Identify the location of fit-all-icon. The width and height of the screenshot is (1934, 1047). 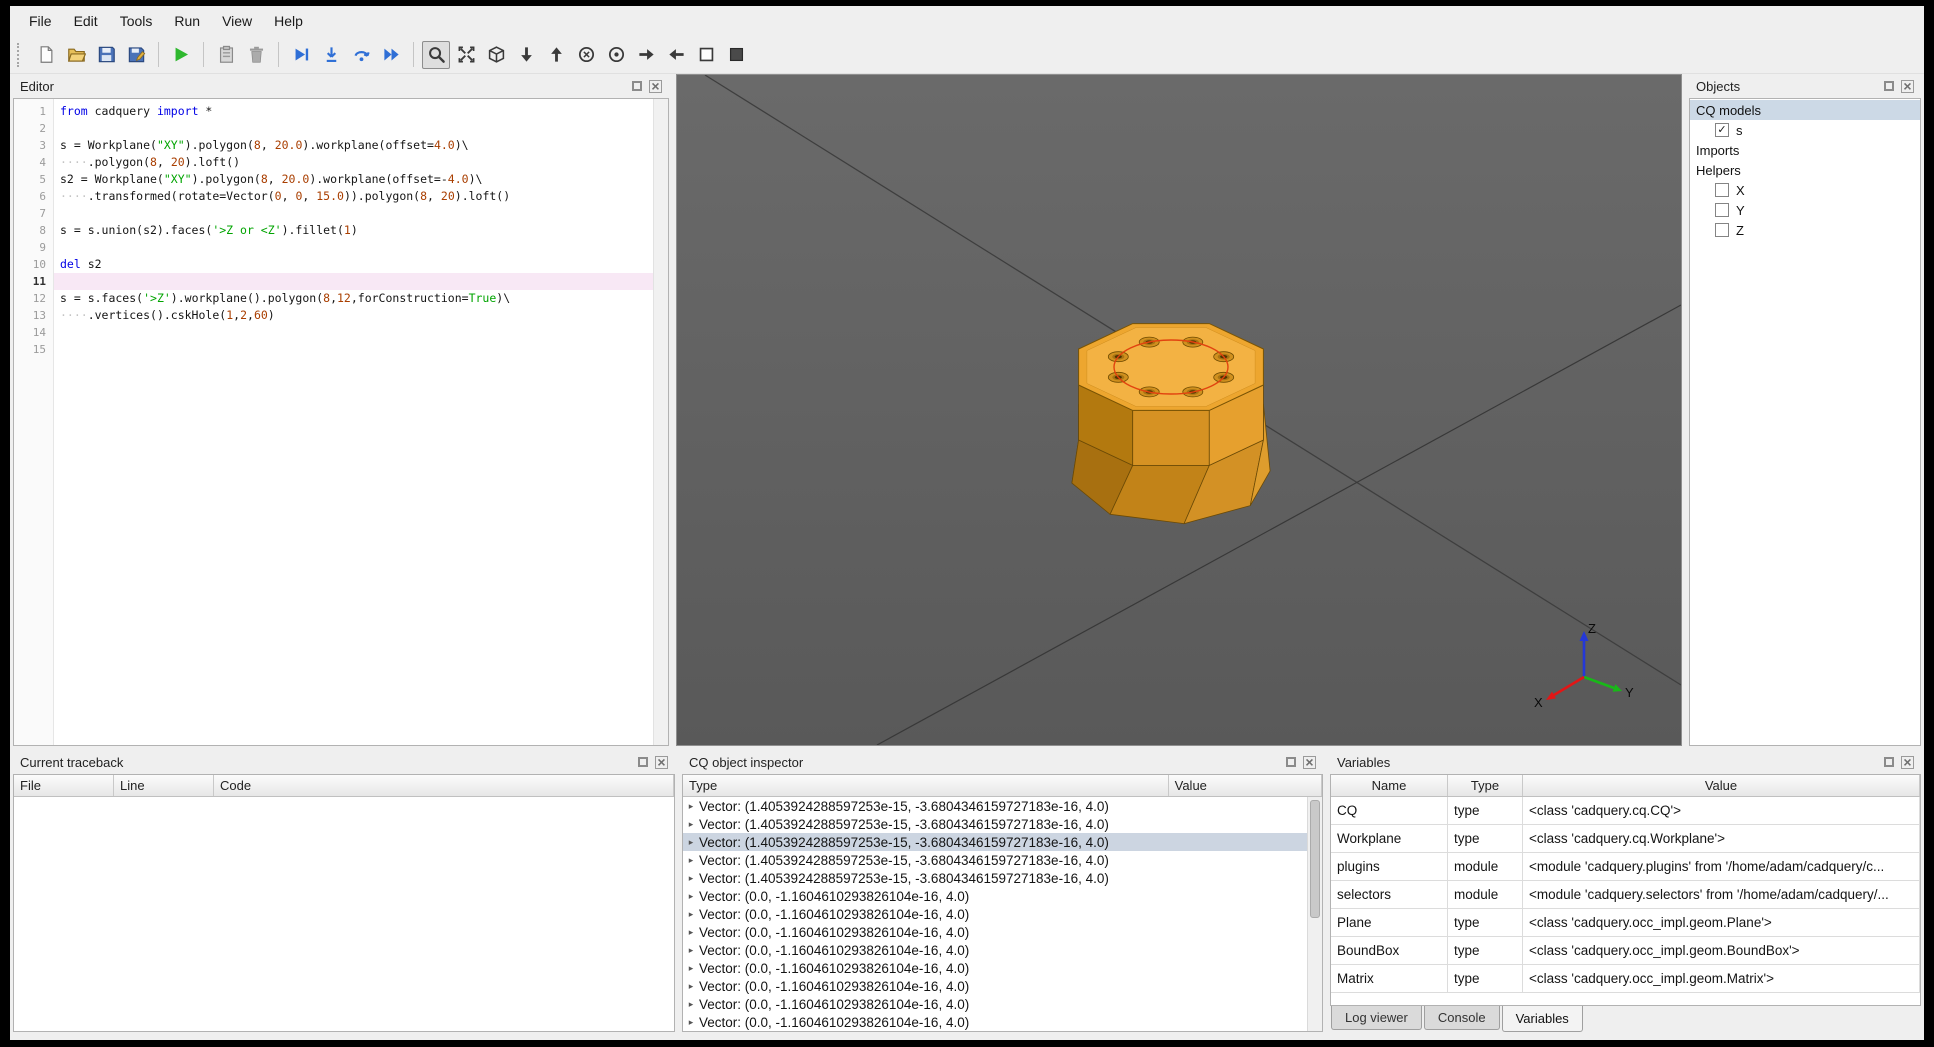
(466, 55).